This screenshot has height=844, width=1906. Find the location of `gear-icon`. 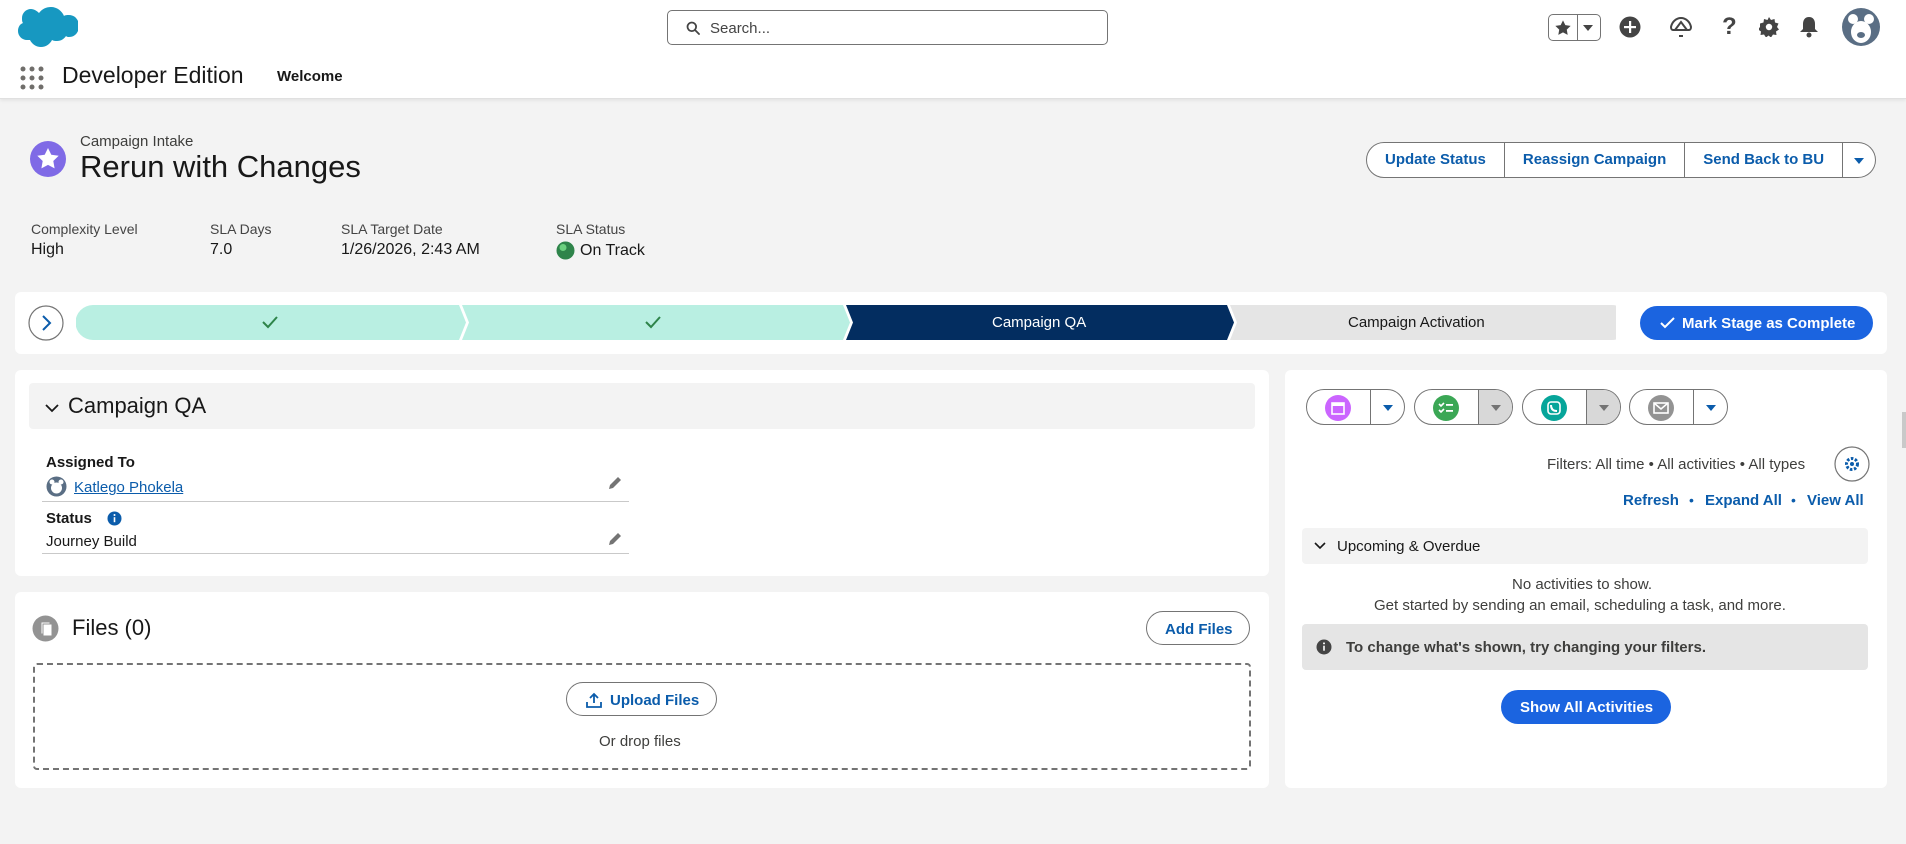

gear-icon is located at coordinates (1769, 27).